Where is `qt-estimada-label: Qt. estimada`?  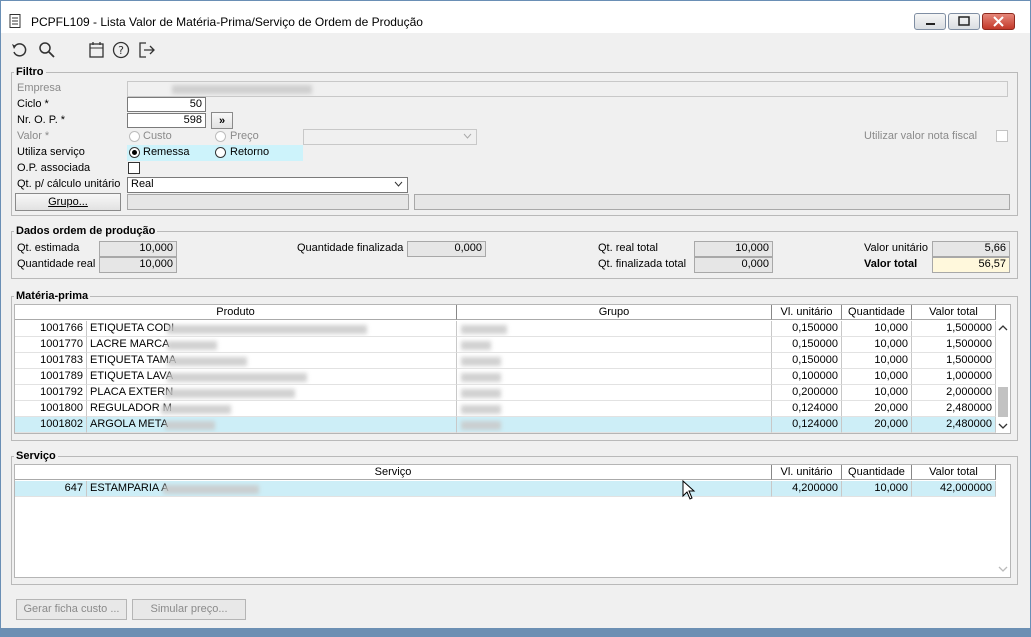
qt-estimada-label: Qt. estimada is located at coordinates (48, 248).